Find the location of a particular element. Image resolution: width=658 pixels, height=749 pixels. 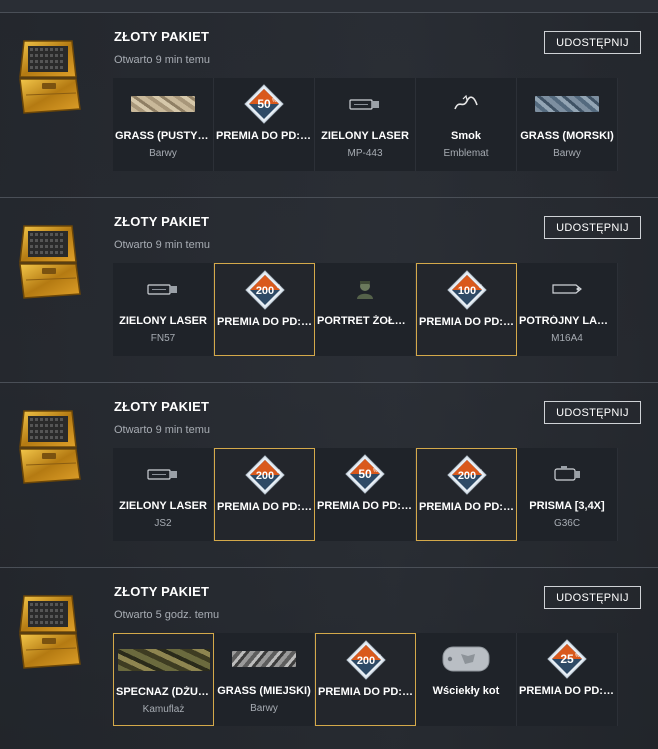

reward-name: SPECNAZ (DŻUNGLA) is located at coordinates (163, 692).